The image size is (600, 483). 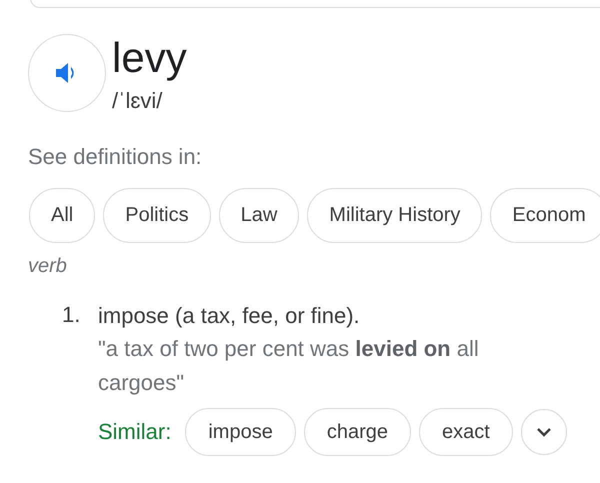 What do you see at coordinates (157, 215) in the screenshot?
I see `category-chip: Politics` at bounding box center [157, 215].